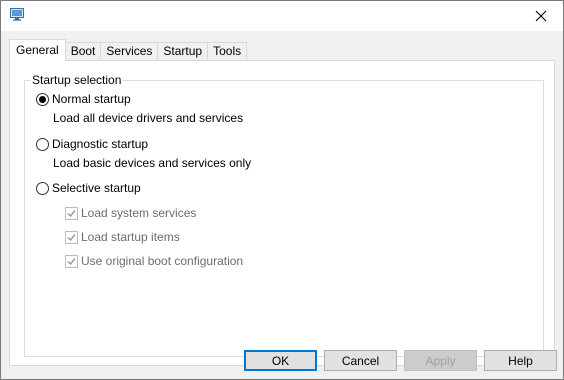 This screenshot has width=564, height=380. I want to click on apply-button: Apply, so click(440, 360).